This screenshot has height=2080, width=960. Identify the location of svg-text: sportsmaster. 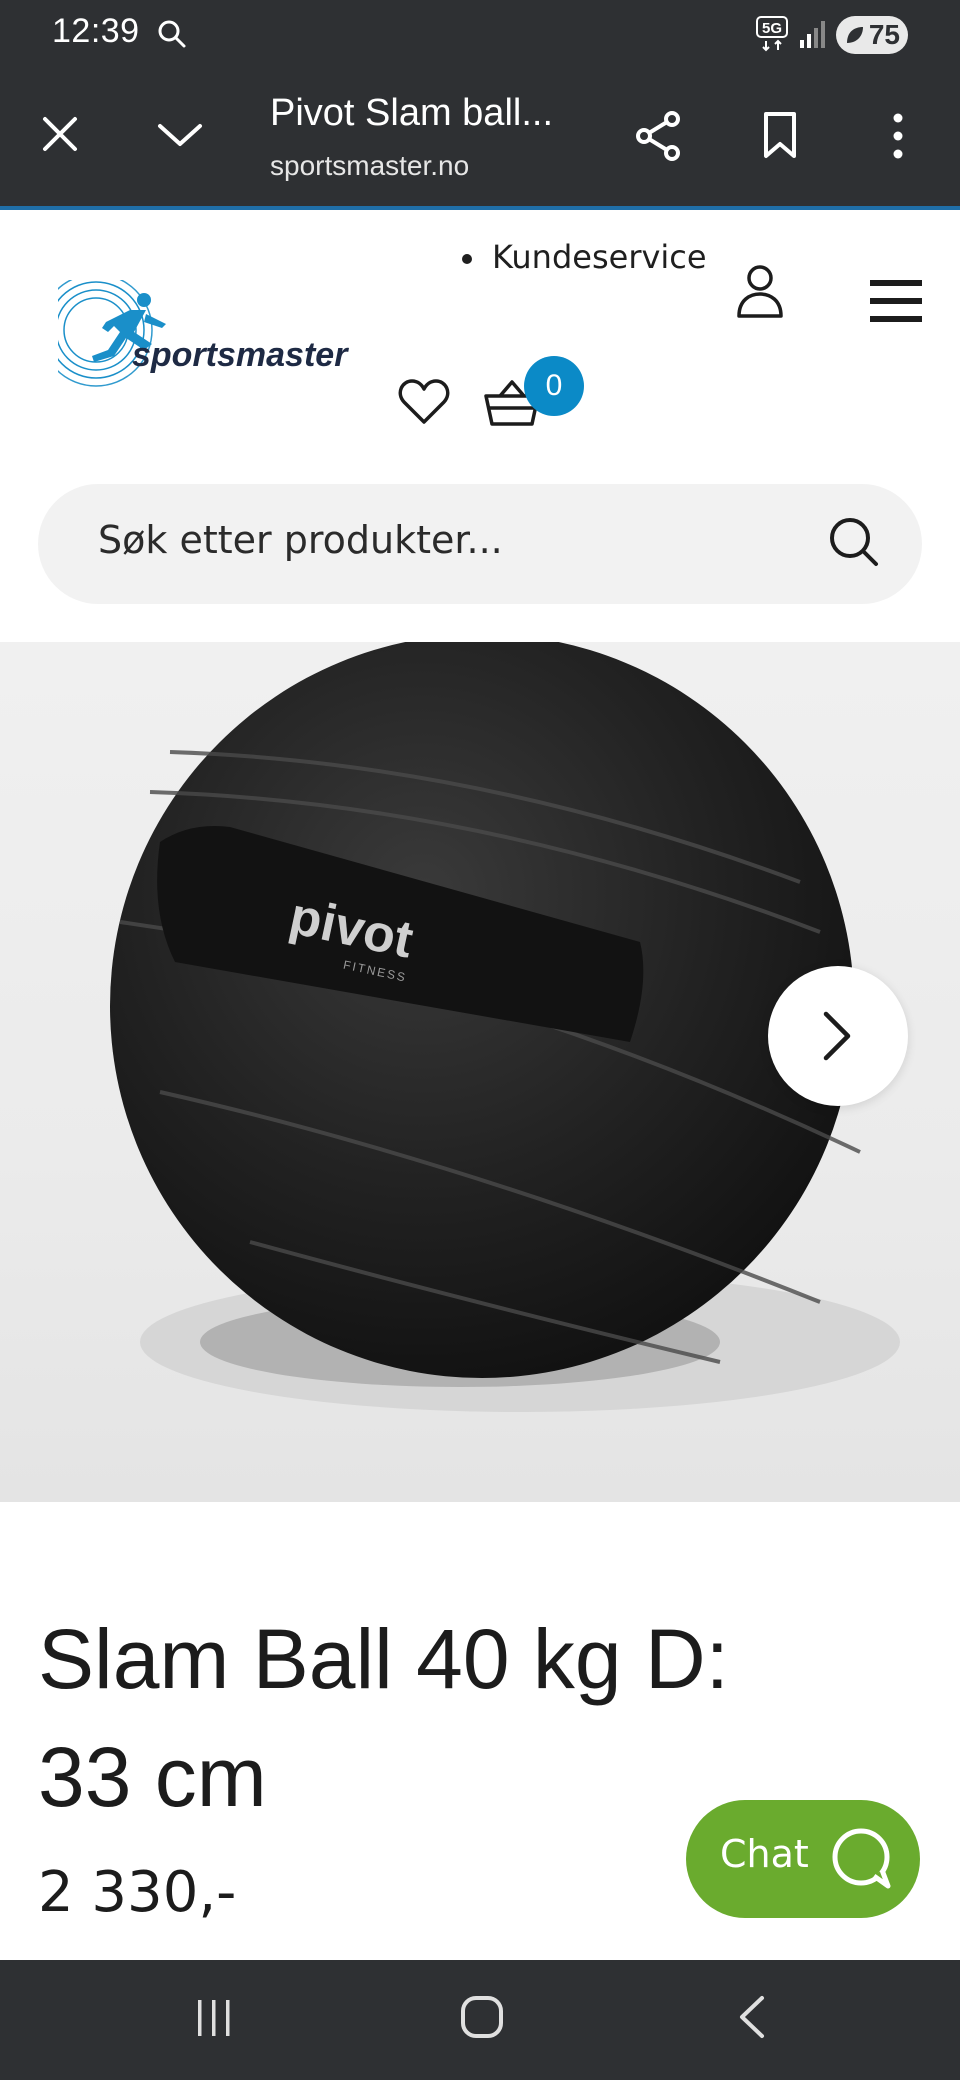
(240, 355).